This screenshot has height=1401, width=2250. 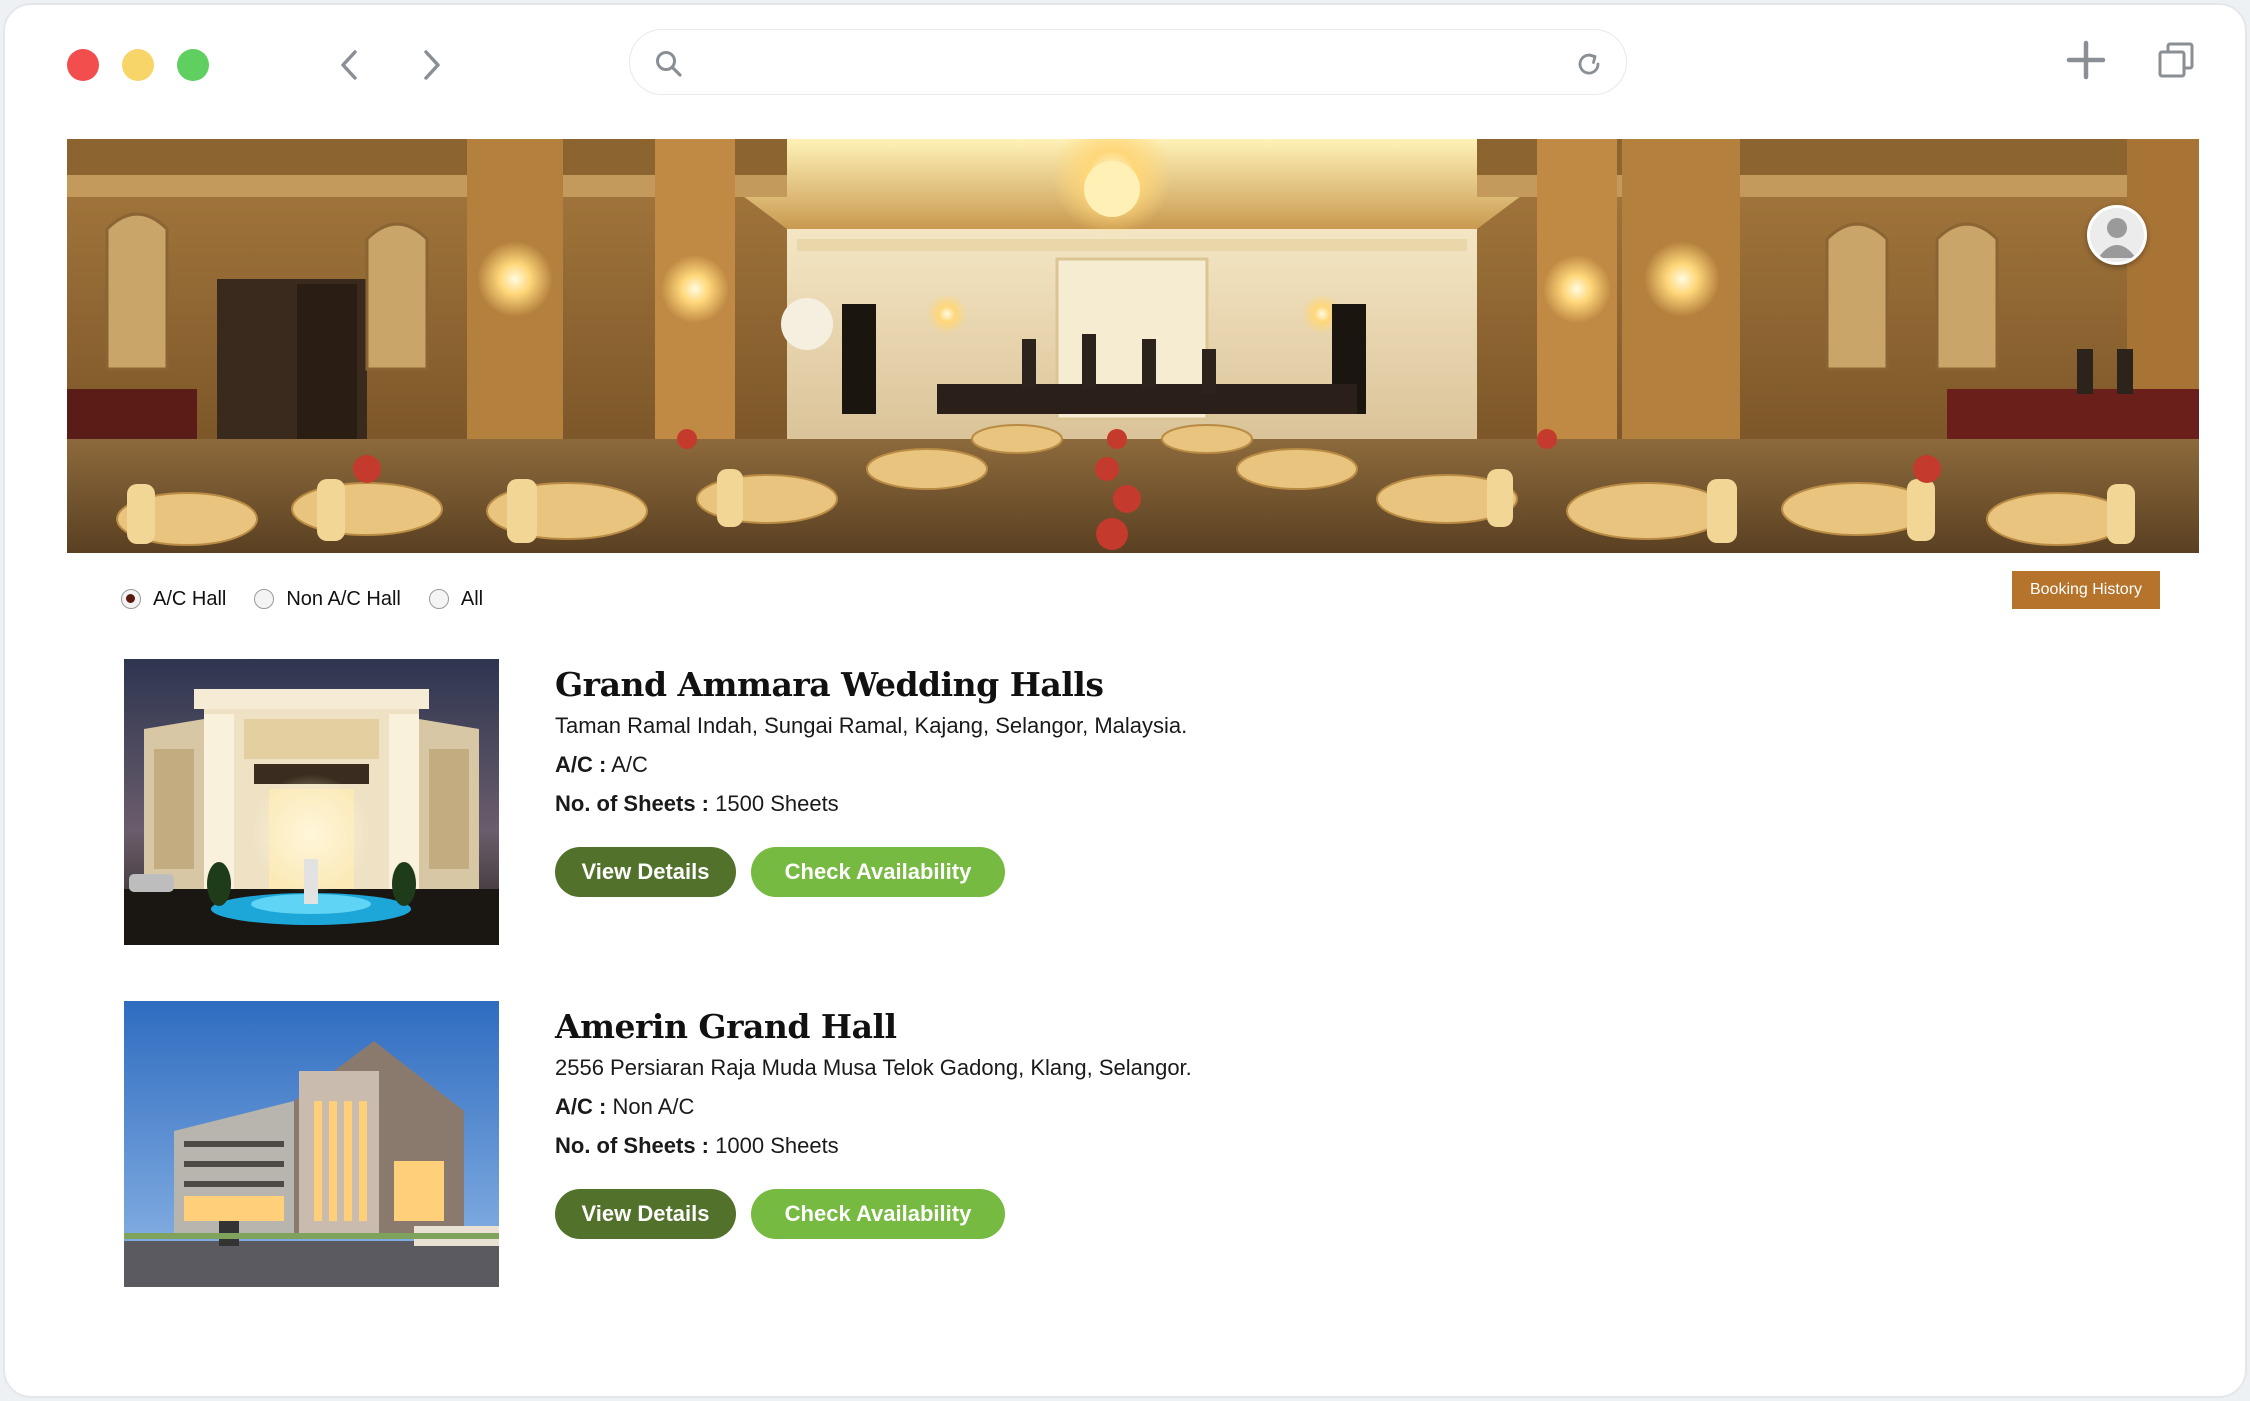 What do you see at coordinates (2086, 60) in the screenshot?
I see `plus-icon` at bounding box center [2086, 60].